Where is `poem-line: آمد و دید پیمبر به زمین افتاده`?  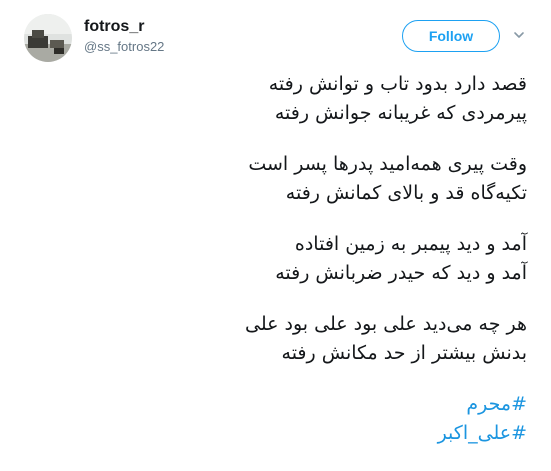 poem-line: آمد و دید پیمبر به زمین افتاده is located at coordinates (410, 244).